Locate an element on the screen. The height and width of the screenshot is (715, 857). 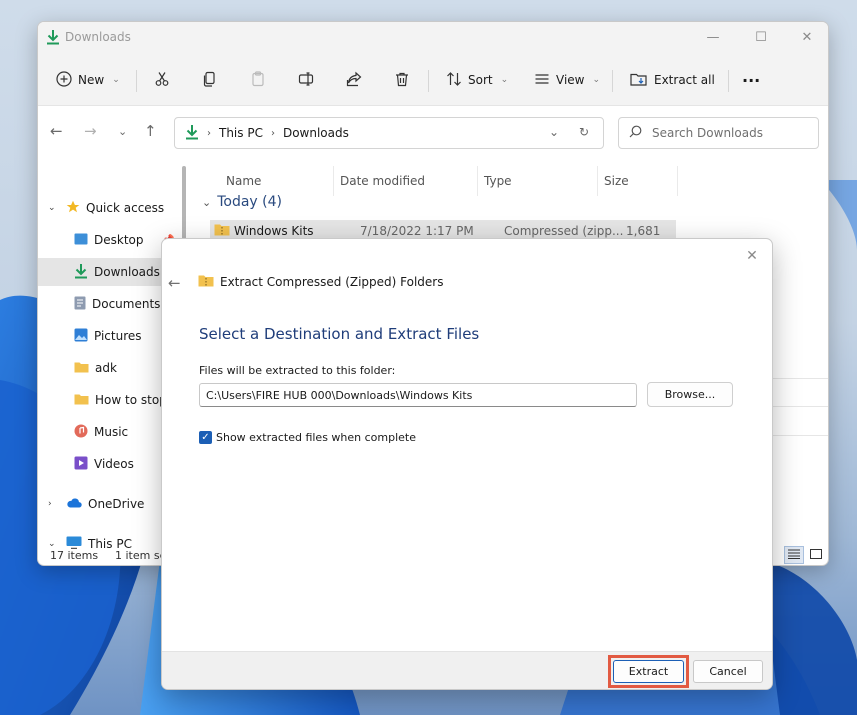
videos-icon is located at coordinates (81, 464).